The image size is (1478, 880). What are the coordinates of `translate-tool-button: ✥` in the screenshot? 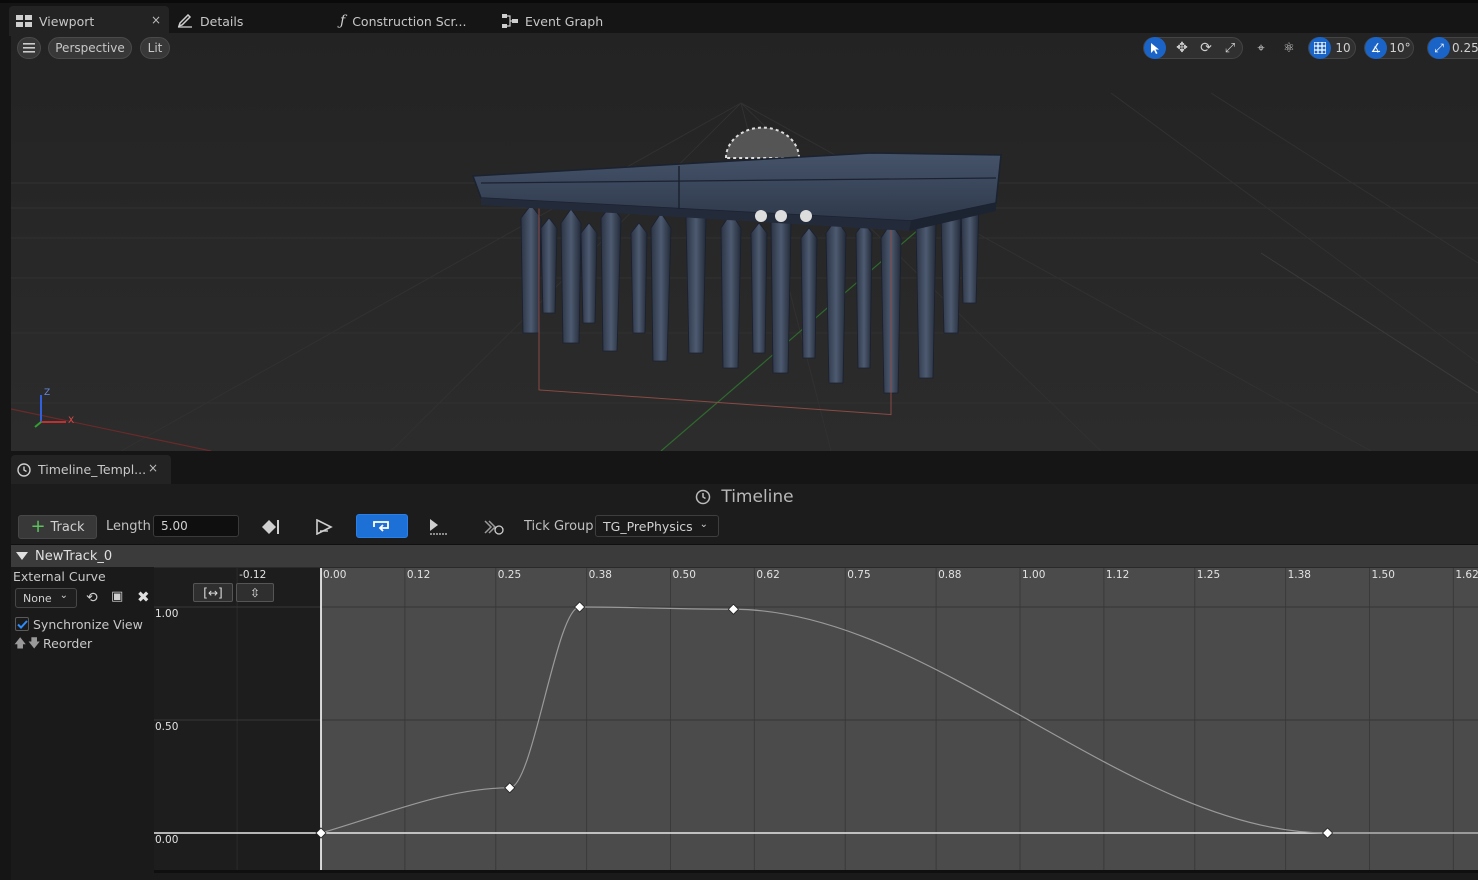 It's located at (1182, 48).